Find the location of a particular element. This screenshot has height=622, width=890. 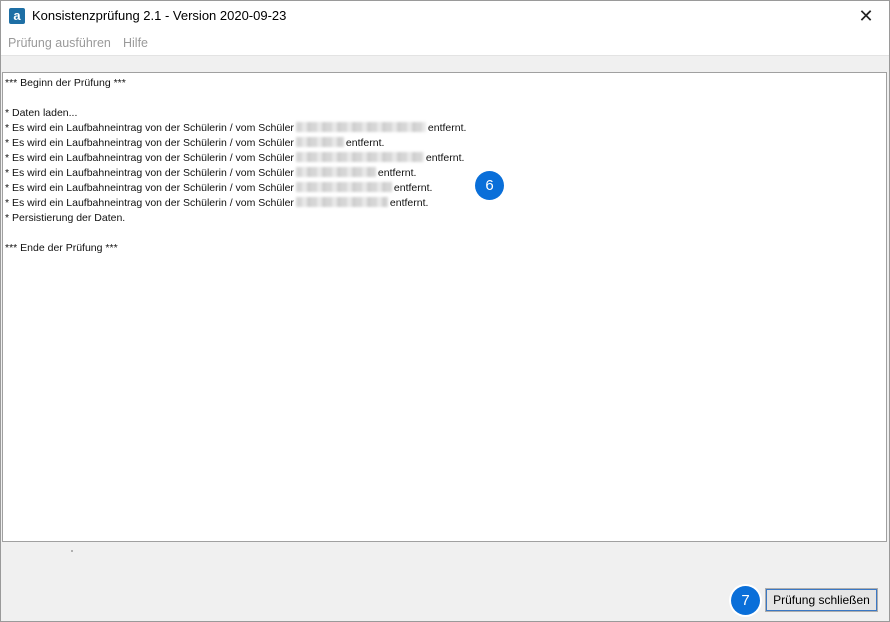

log-begin: *** Beginn der Prüfung *** is located at coordinates (65, 83).